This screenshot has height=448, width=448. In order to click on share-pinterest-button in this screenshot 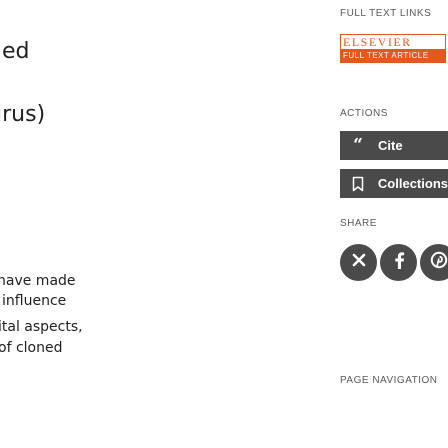, I will do `click(434, 262)`.